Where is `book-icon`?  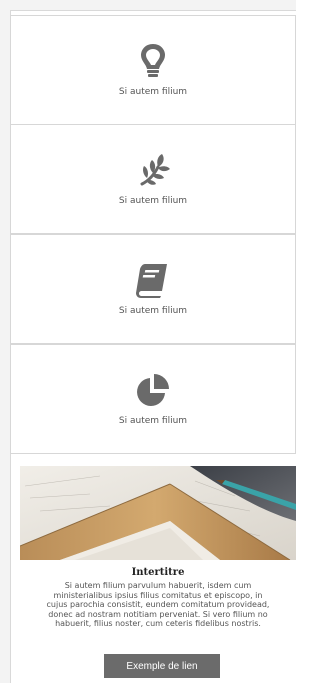 book-icon is located at coordinates (153, 280).